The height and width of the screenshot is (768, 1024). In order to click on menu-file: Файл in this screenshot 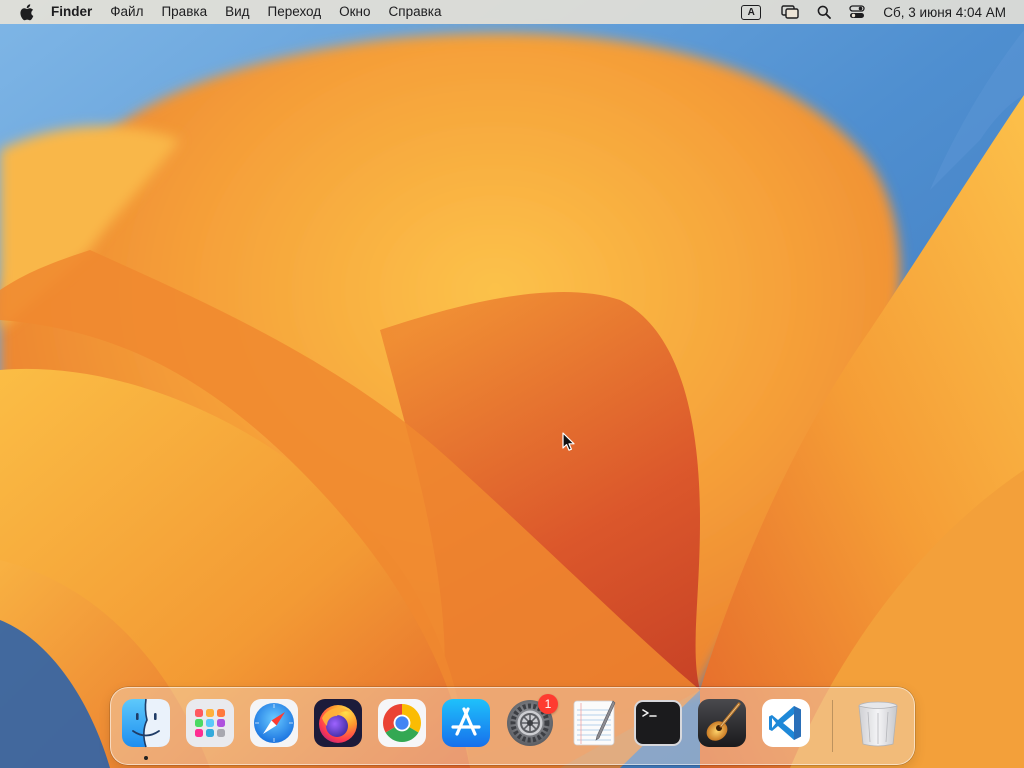, I will do `click(126, 12)`.